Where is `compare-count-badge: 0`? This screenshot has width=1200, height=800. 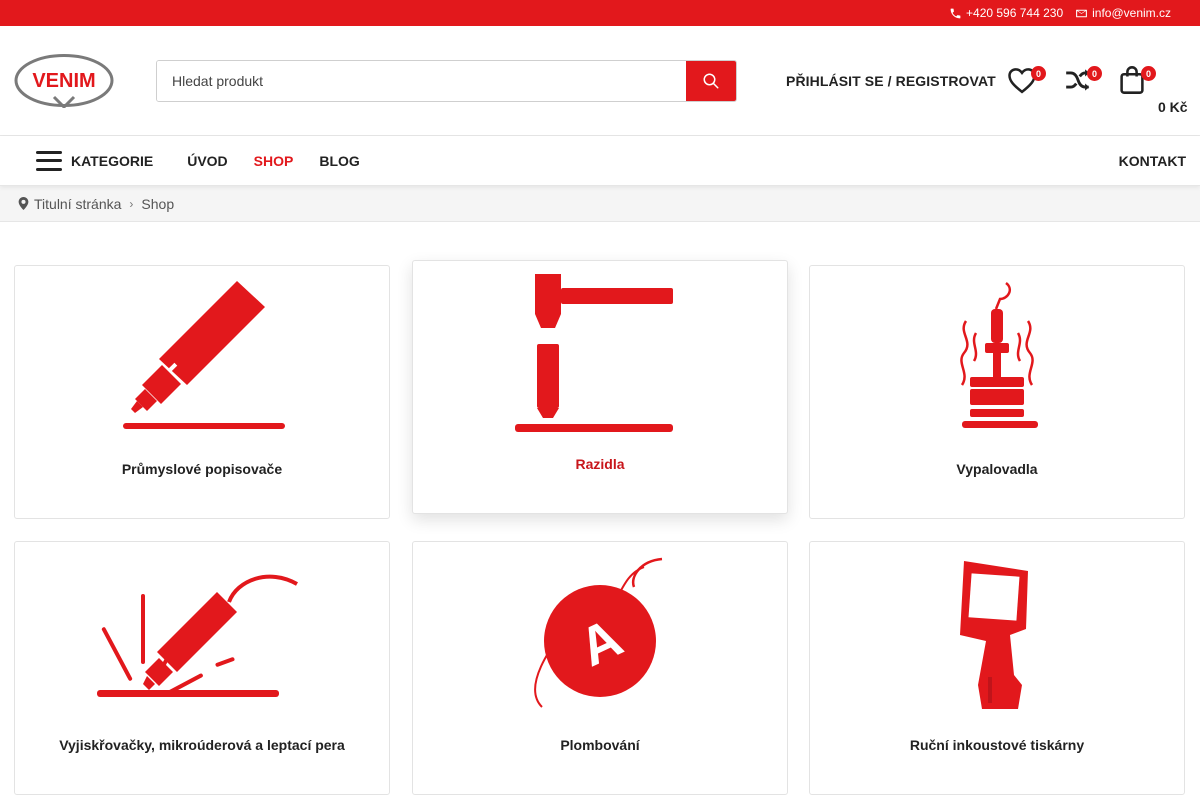 compare-count-badge: 0 is located at coordinates (1094, 73).